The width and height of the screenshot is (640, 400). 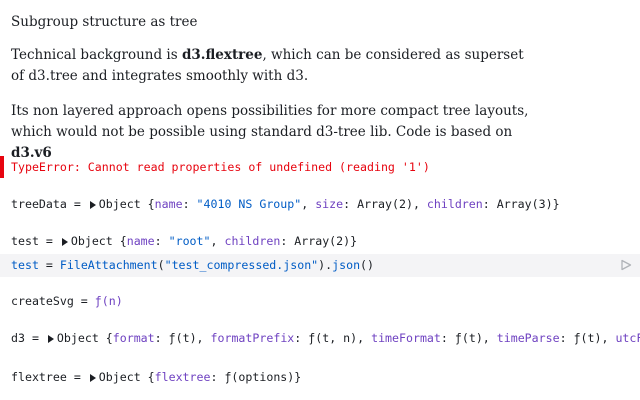 What do you see at coordinates (627, 338) in the screenshot?
I see `prop-key: utcFormat` at bounding box center [627, 338].